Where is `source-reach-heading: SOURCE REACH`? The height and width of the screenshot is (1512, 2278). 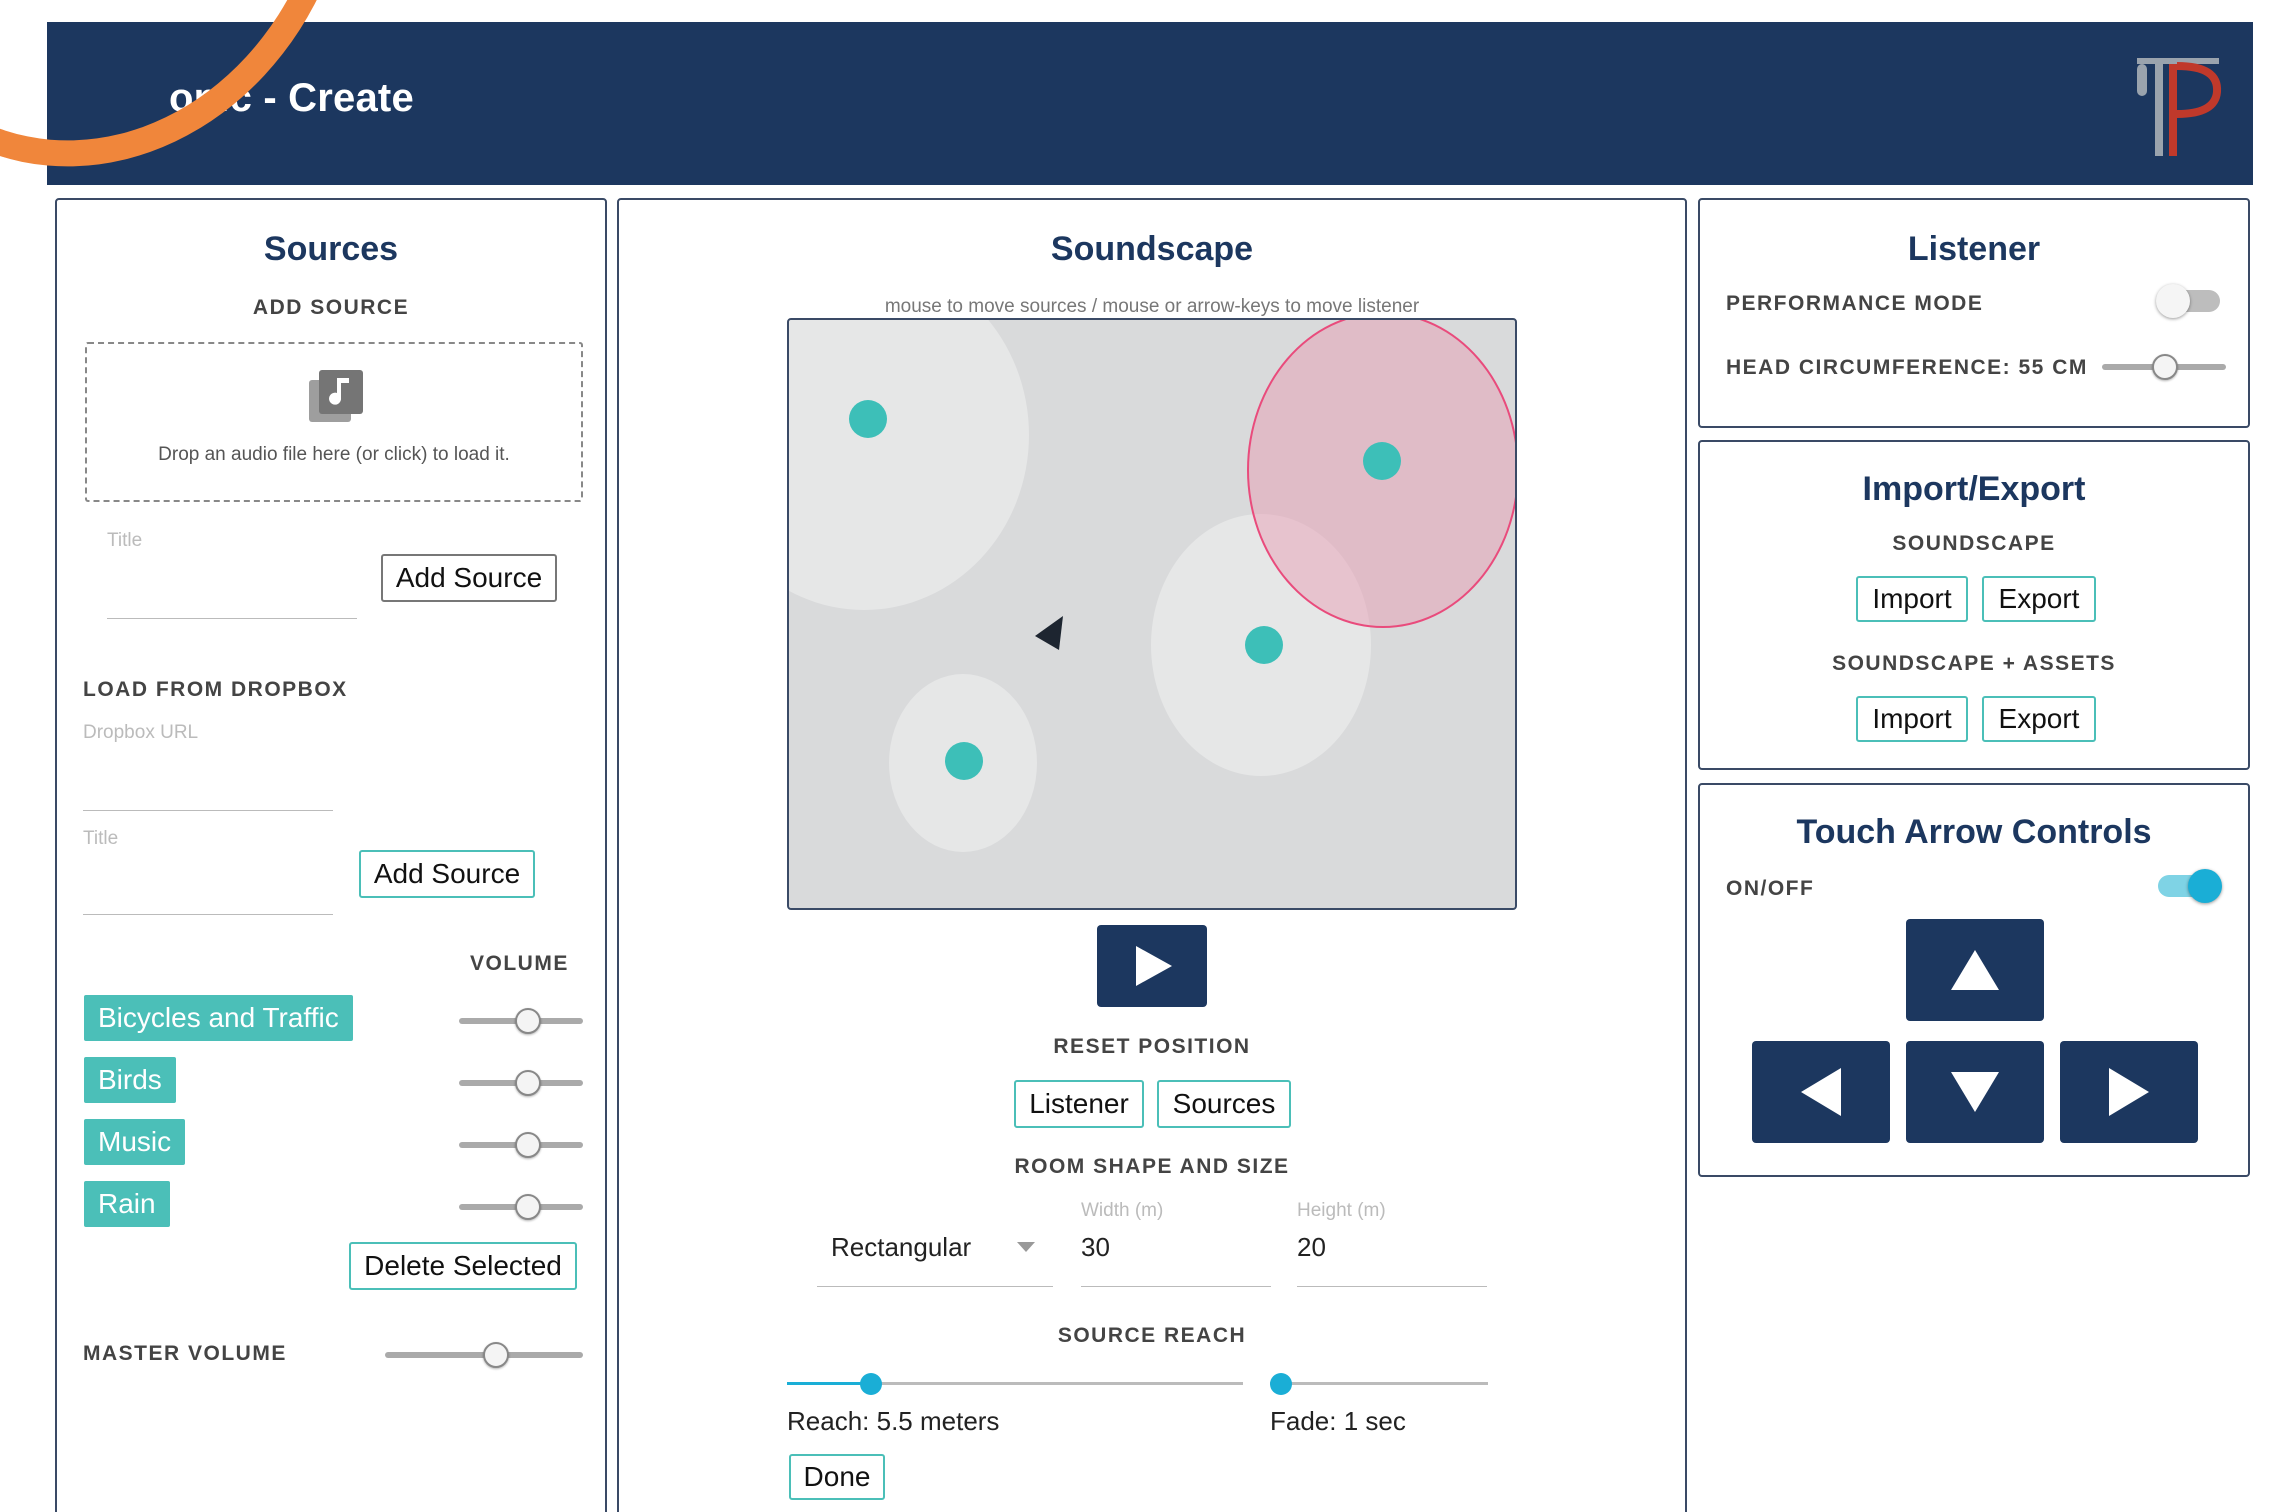
source-reach-heading: SOURCE REACH is located at coordinates (1152, 1335).